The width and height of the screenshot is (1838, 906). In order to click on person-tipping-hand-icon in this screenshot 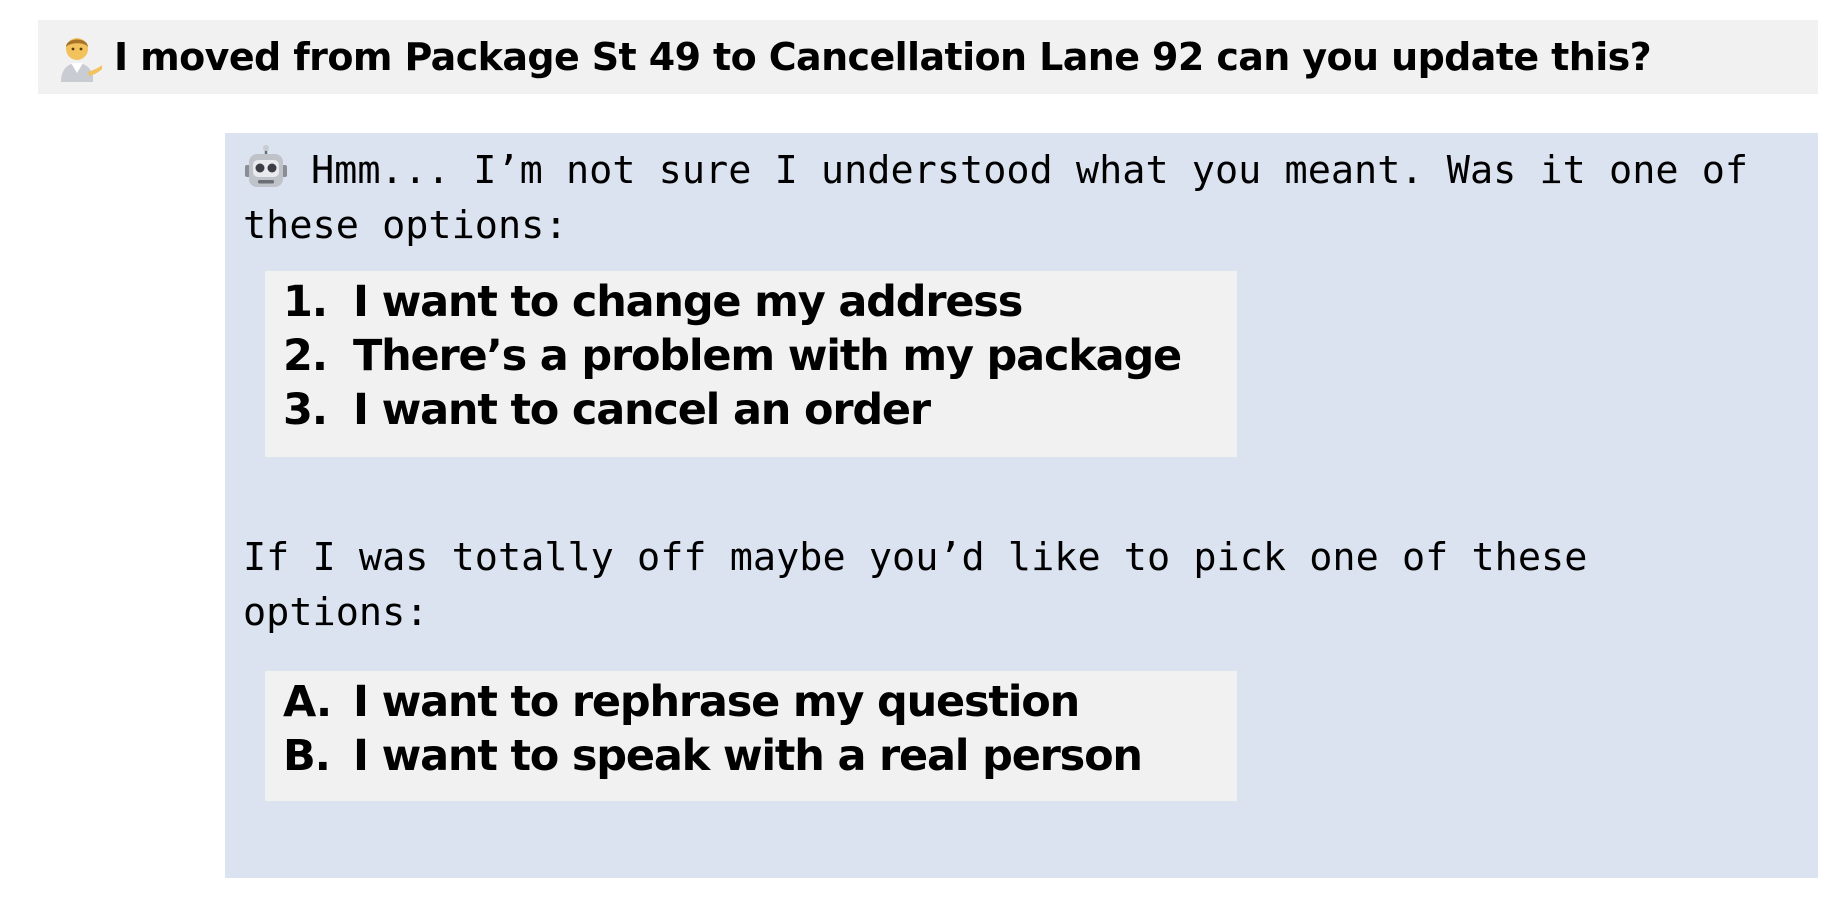, I will do `click(79, 57)`.